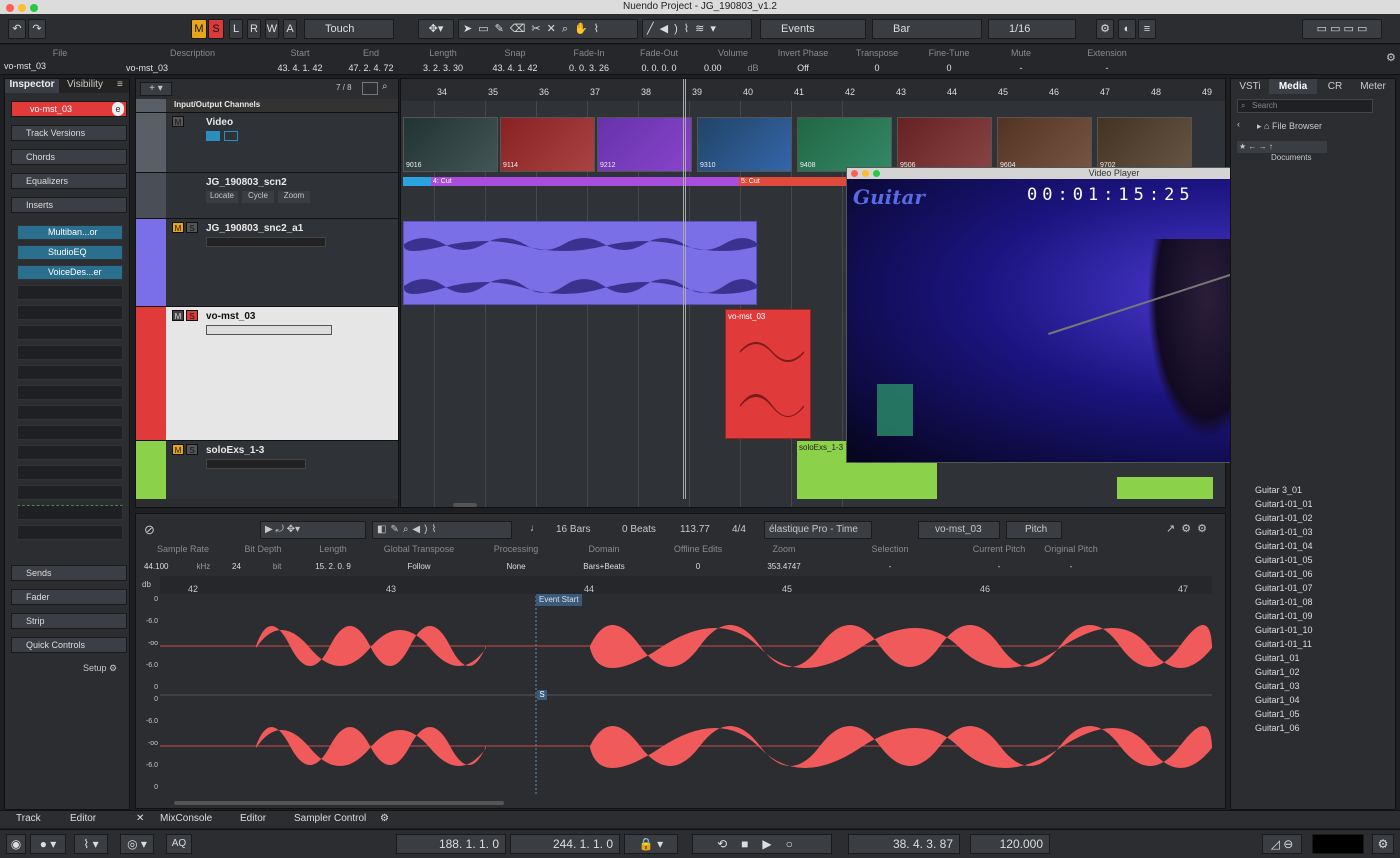  What do you see at coordinates (156, 89) in the screenshot?
I see `add-track-button: + ▾` at bounding box center [156, 89].